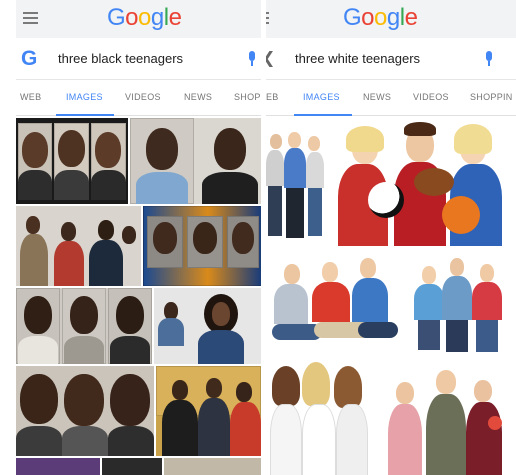 This screenshot has width=516, height=475. Describe the element at coordinates (357, 58) in the screenshot. I see `search-query: three white teenagers` at that location.